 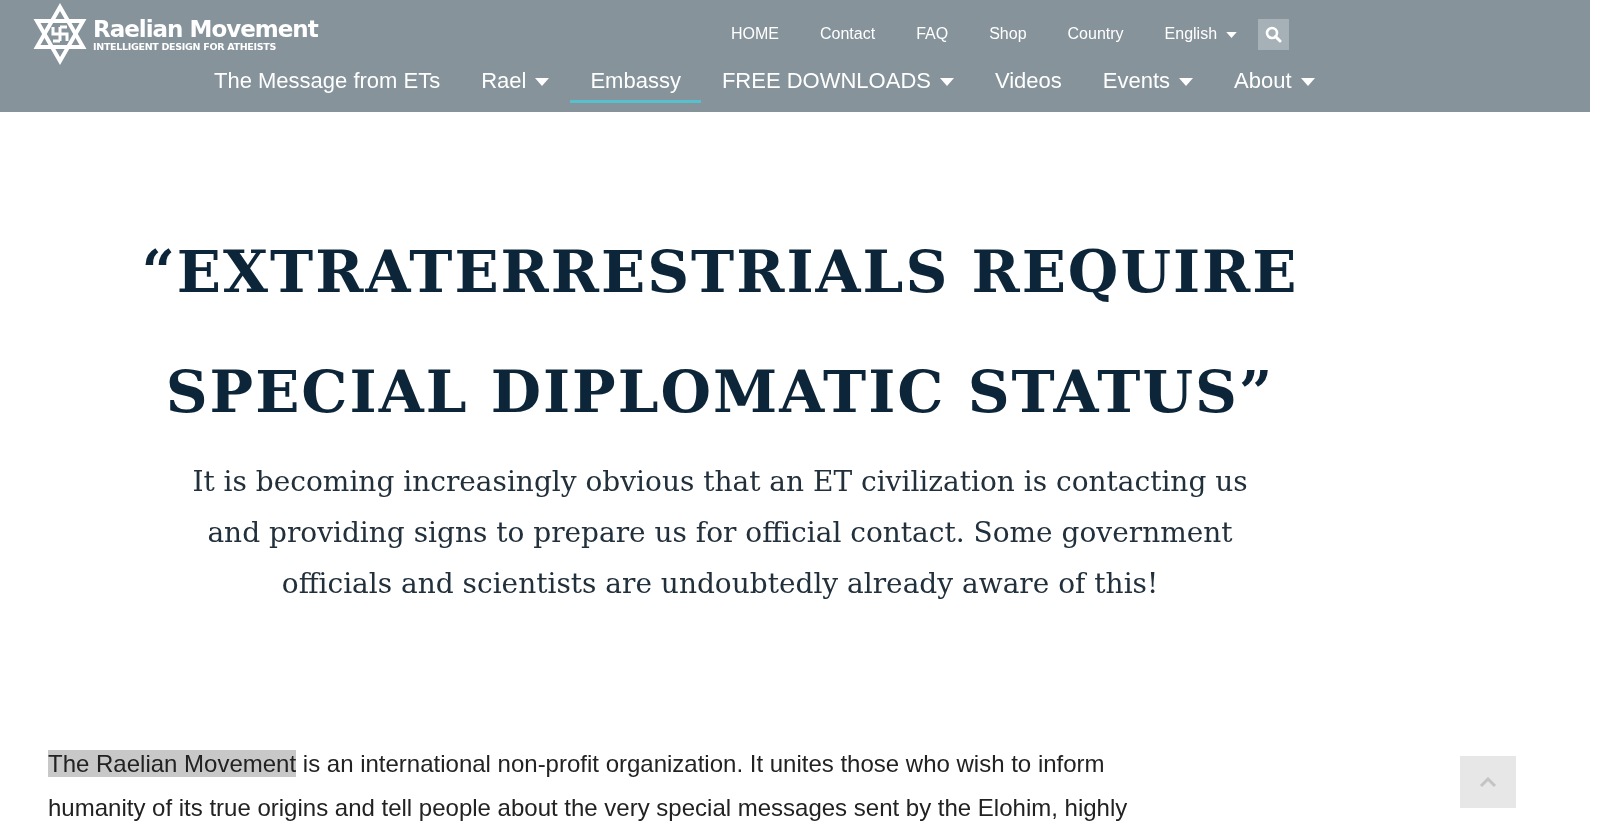 I want to click on top-nav-link: FAQ, so click(x=932, y=34).